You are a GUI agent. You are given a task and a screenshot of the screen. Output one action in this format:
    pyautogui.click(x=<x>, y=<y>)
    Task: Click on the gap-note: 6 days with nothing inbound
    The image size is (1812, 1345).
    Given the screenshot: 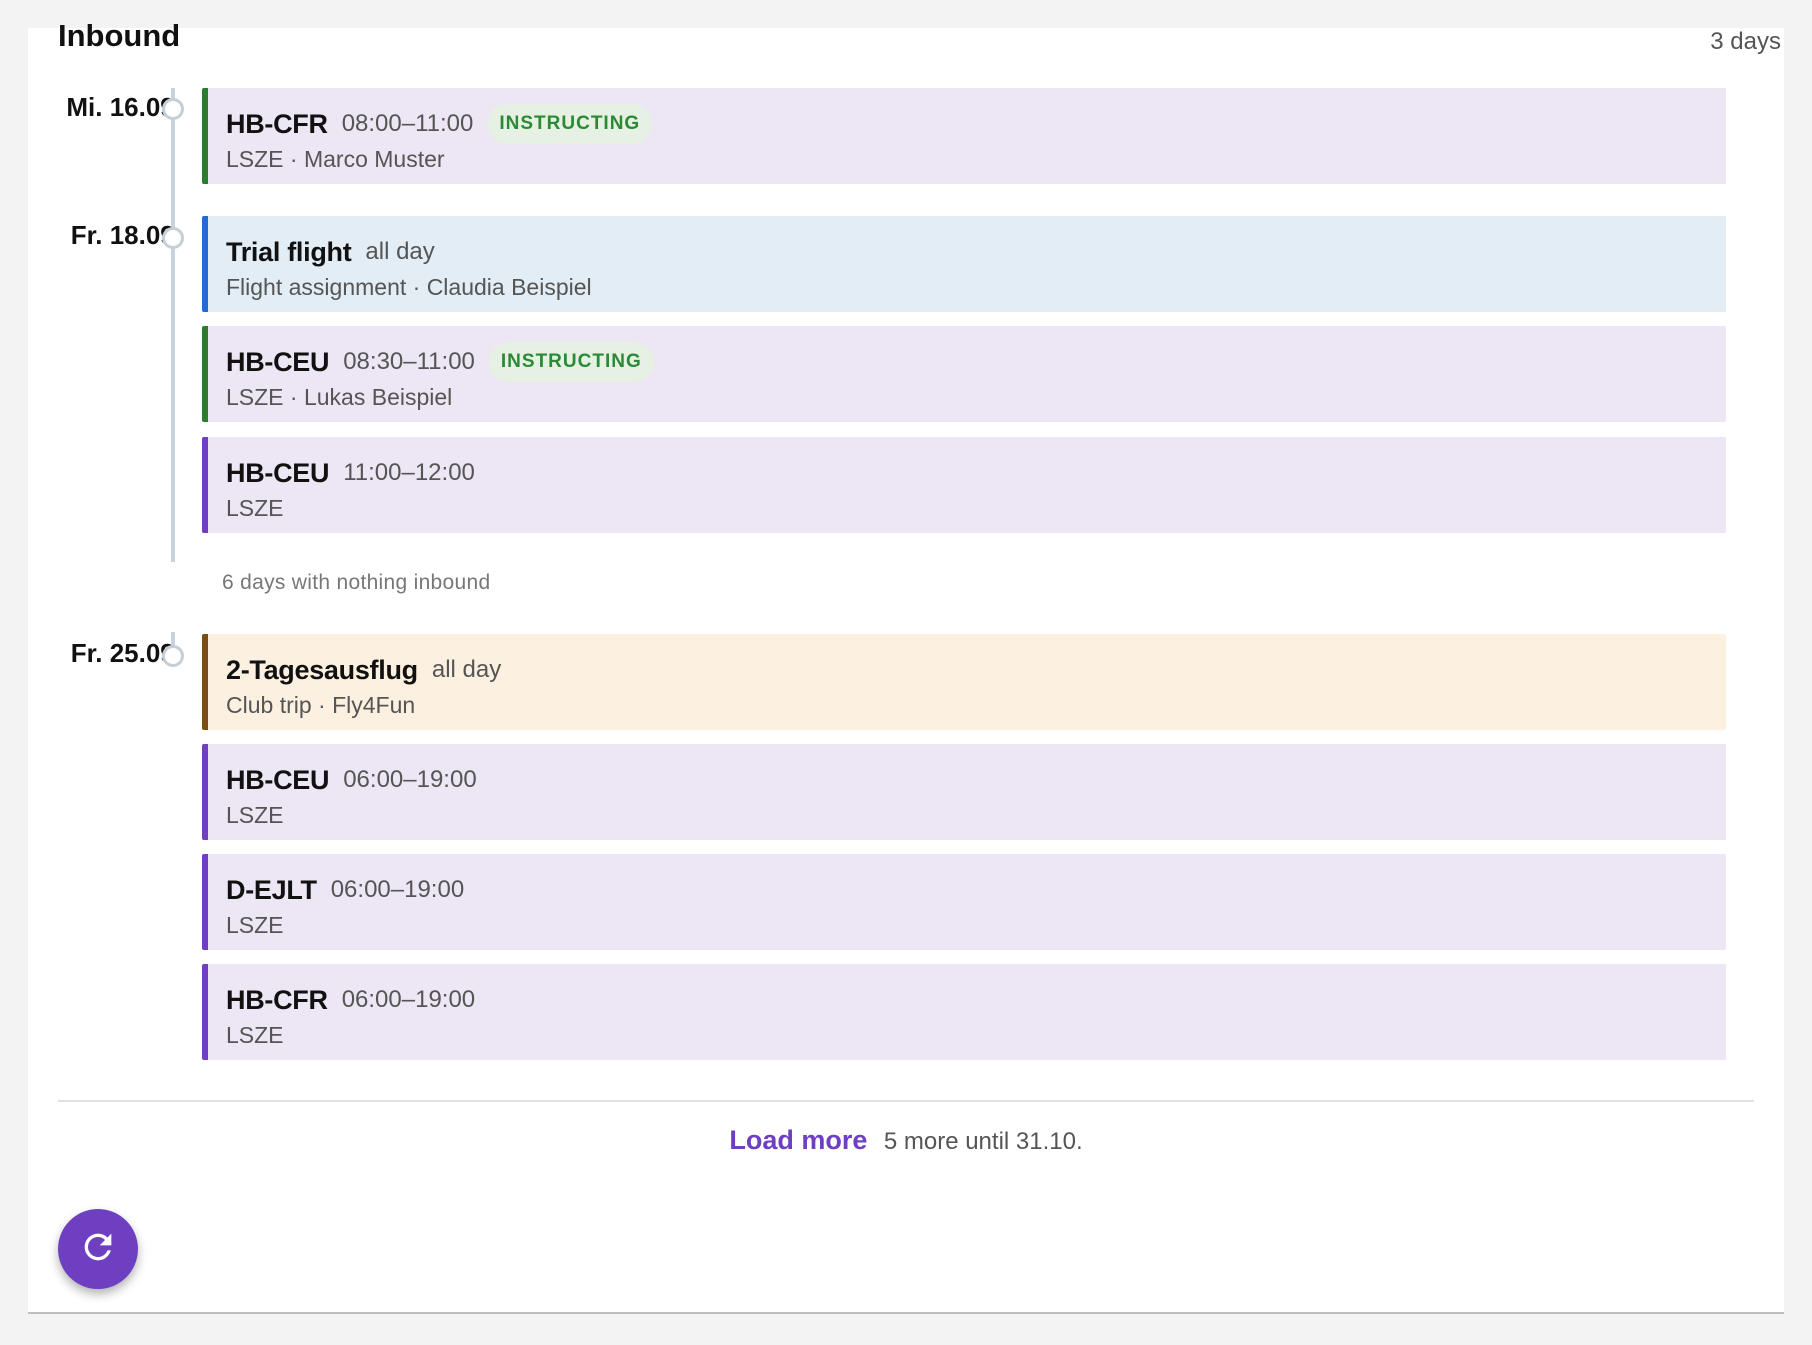 What is the action you would take?
    pyautogui.click(x=356, y=582)
    